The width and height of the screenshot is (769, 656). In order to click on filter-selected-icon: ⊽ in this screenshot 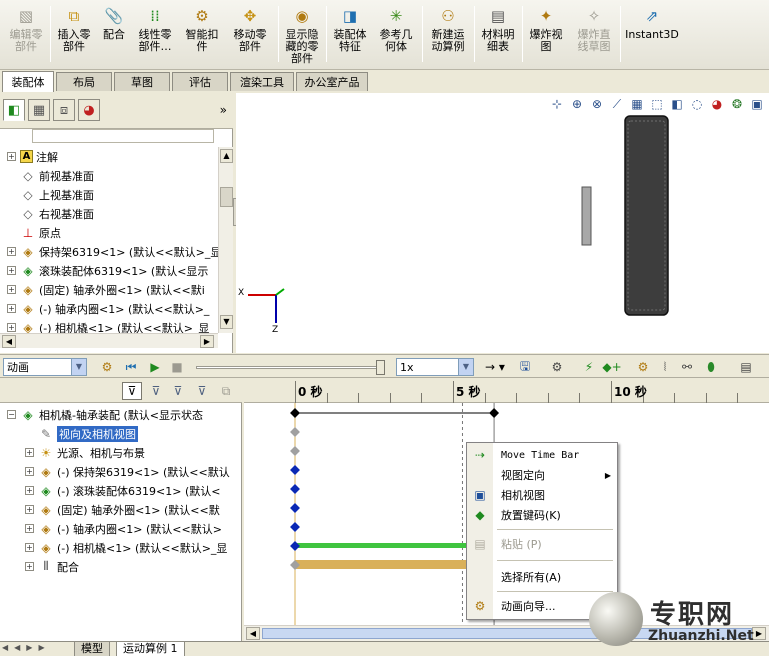, I will do `click(178, 391)`.